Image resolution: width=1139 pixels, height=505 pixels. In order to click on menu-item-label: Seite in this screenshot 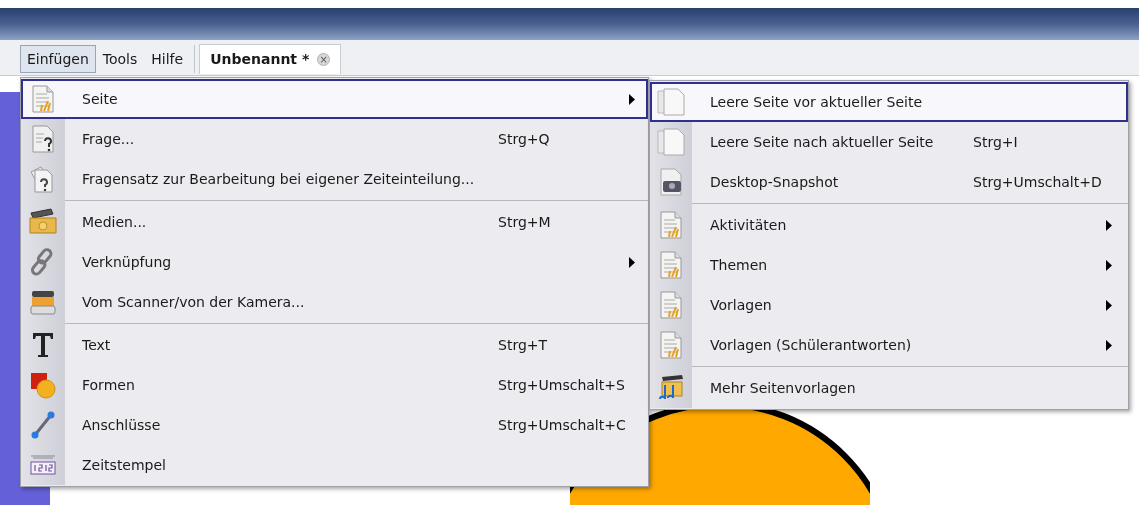, I will do `click(100, 99)`.